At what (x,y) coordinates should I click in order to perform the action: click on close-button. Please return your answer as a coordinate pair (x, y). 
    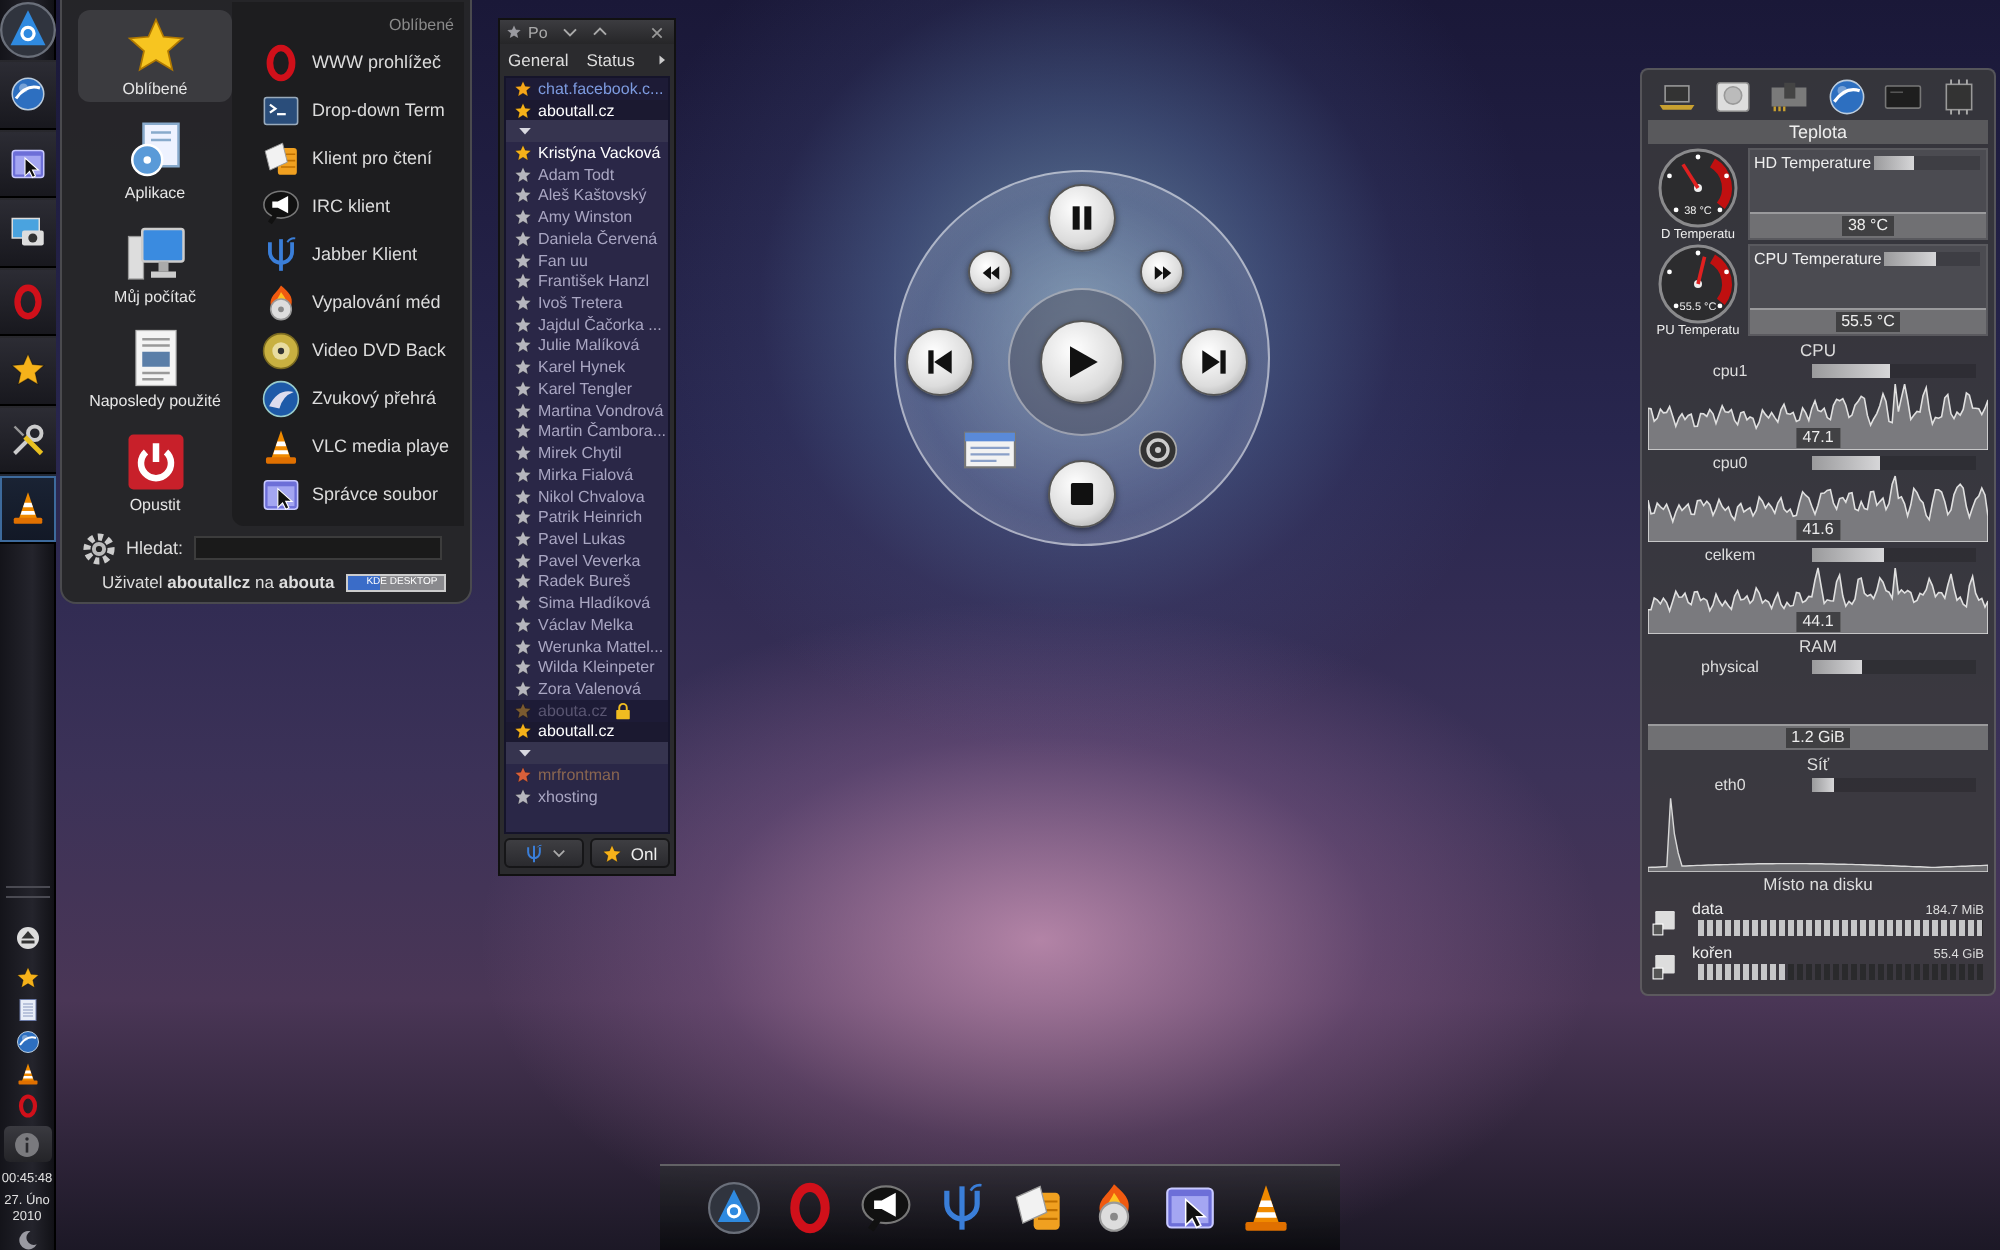
    Looking at the image, I should click on (657, 32).